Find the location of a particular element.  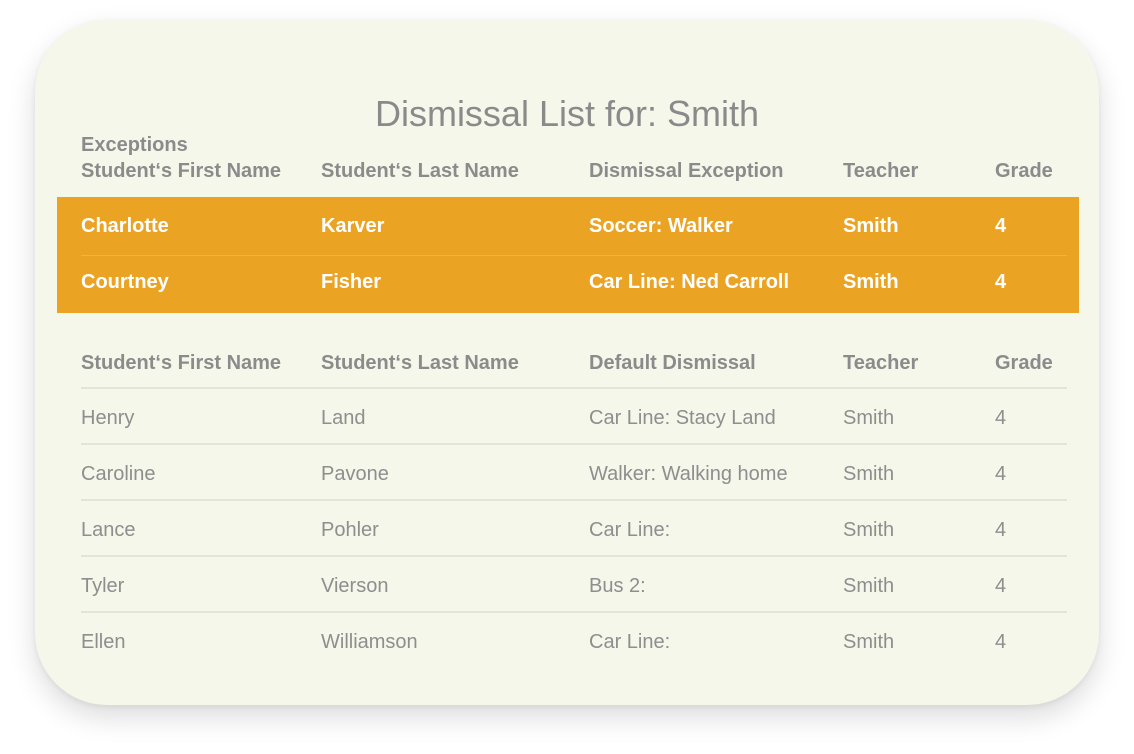

table-row: Lance Pohler Car Line: Smith 4 is located at coordinates (567, 530).